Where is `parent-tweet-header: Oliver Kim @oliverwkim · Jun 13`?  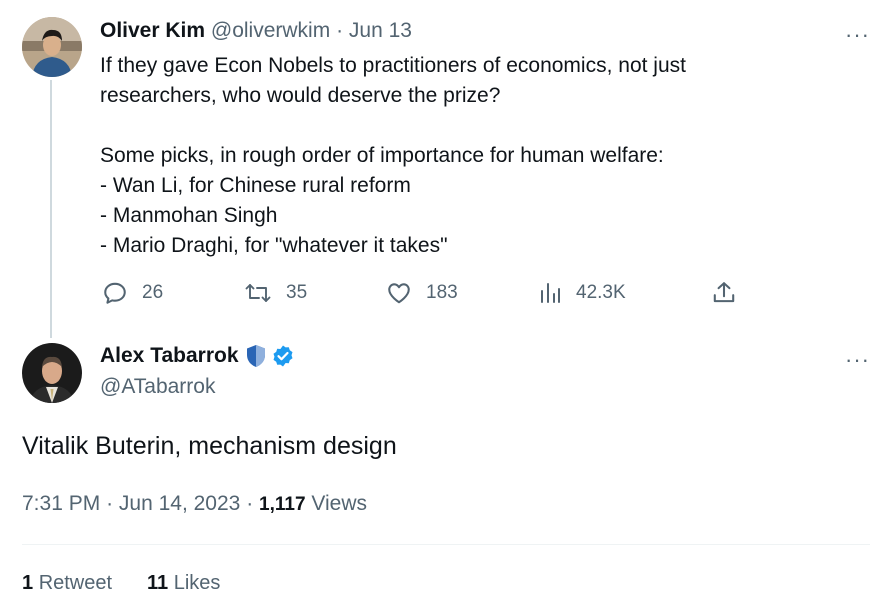 parent-tweet-header: Oliver Kim @oliverwkim · Jun 13 is located at coordinates (256, 31).